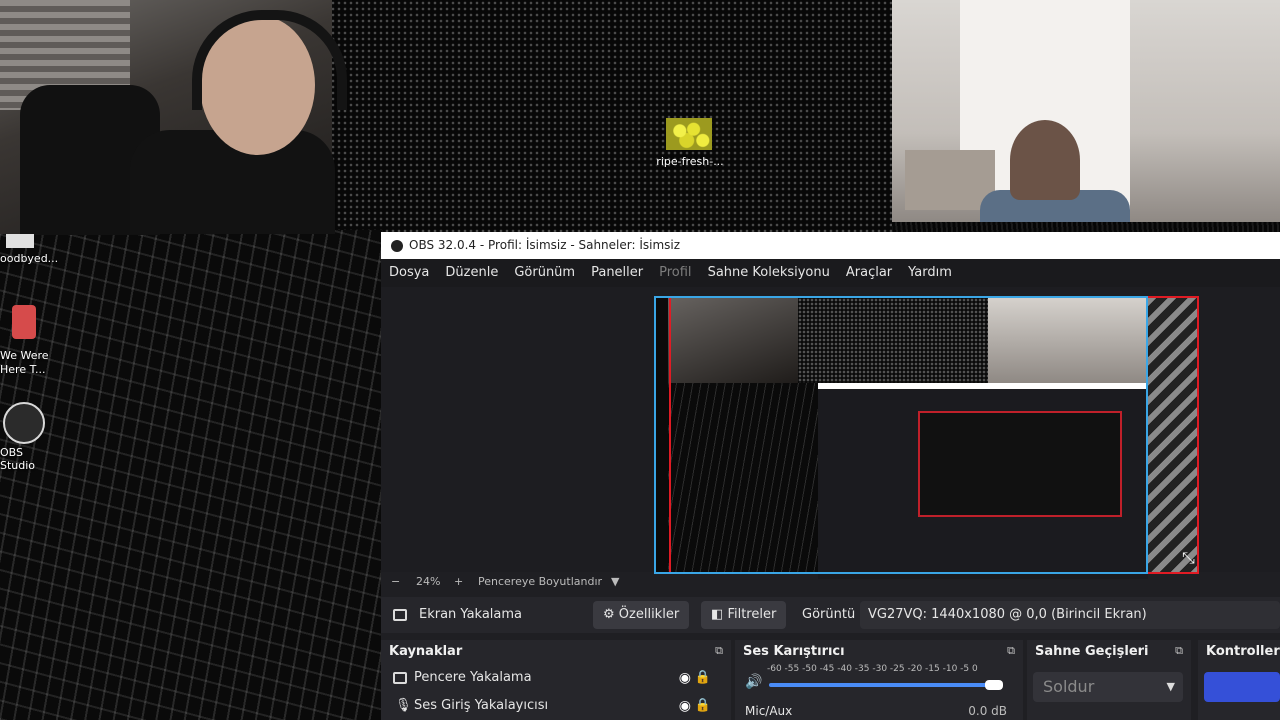 This screenshot has width=1280, height=720. I want to click on obs-icon, so click(24, 423).